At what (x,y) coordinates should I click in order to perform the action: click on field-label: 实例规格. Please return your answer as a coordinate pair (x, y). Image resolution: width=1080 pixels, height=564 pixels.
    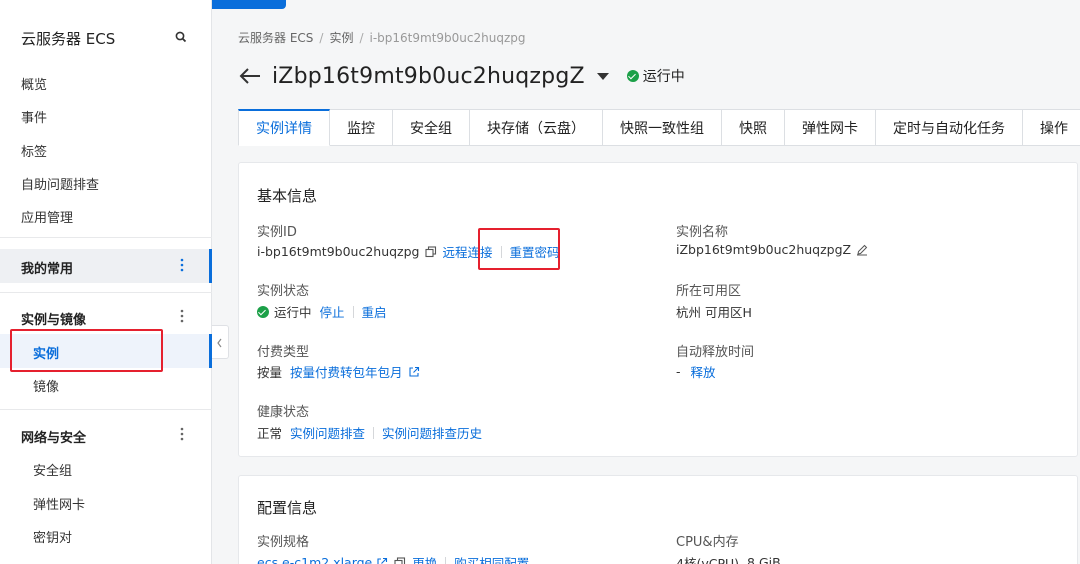
    Looking at the image, I should click on (283, 542).